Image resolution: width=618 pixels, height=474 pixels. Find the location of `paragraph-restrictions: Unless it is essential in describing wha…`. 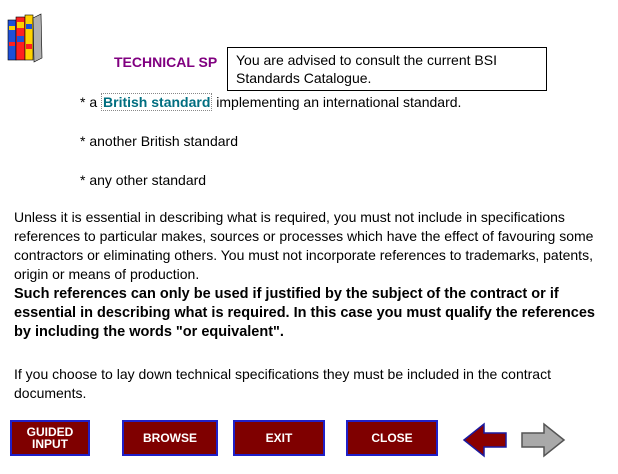

paragraph-restrictions: Unless it is essential in describing wha… is located at coordinates (304, 245).